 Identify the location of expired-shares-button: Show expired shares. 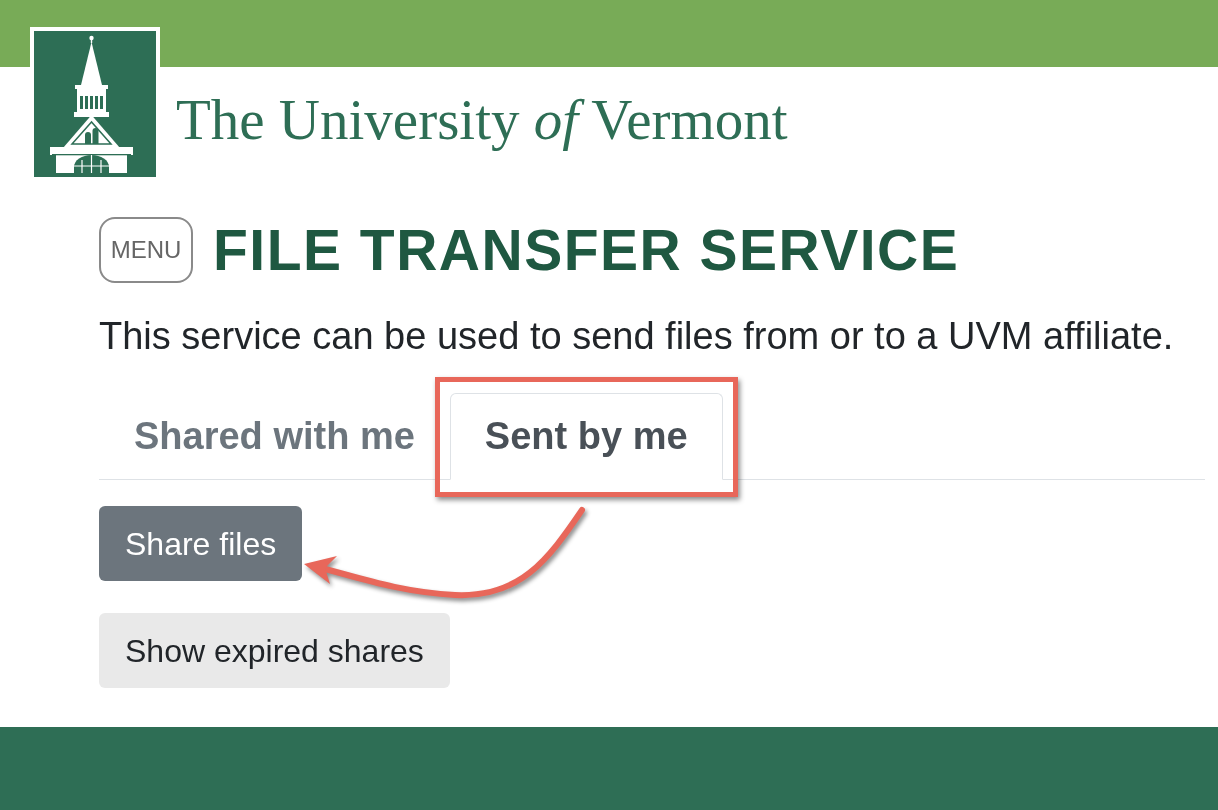
(274, 650).